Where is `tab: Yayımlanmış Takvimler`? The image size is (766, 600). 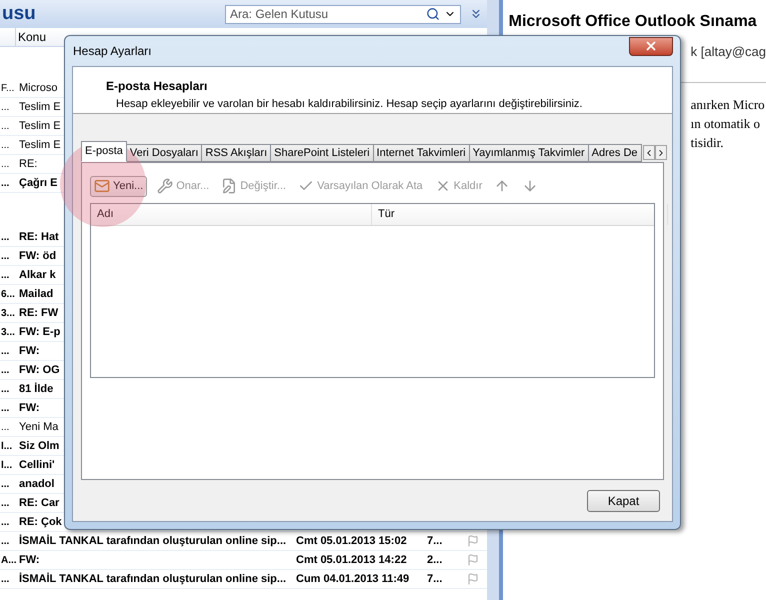 tab: Yayımlanmış Takvimler is located at coordinates (528, 153).